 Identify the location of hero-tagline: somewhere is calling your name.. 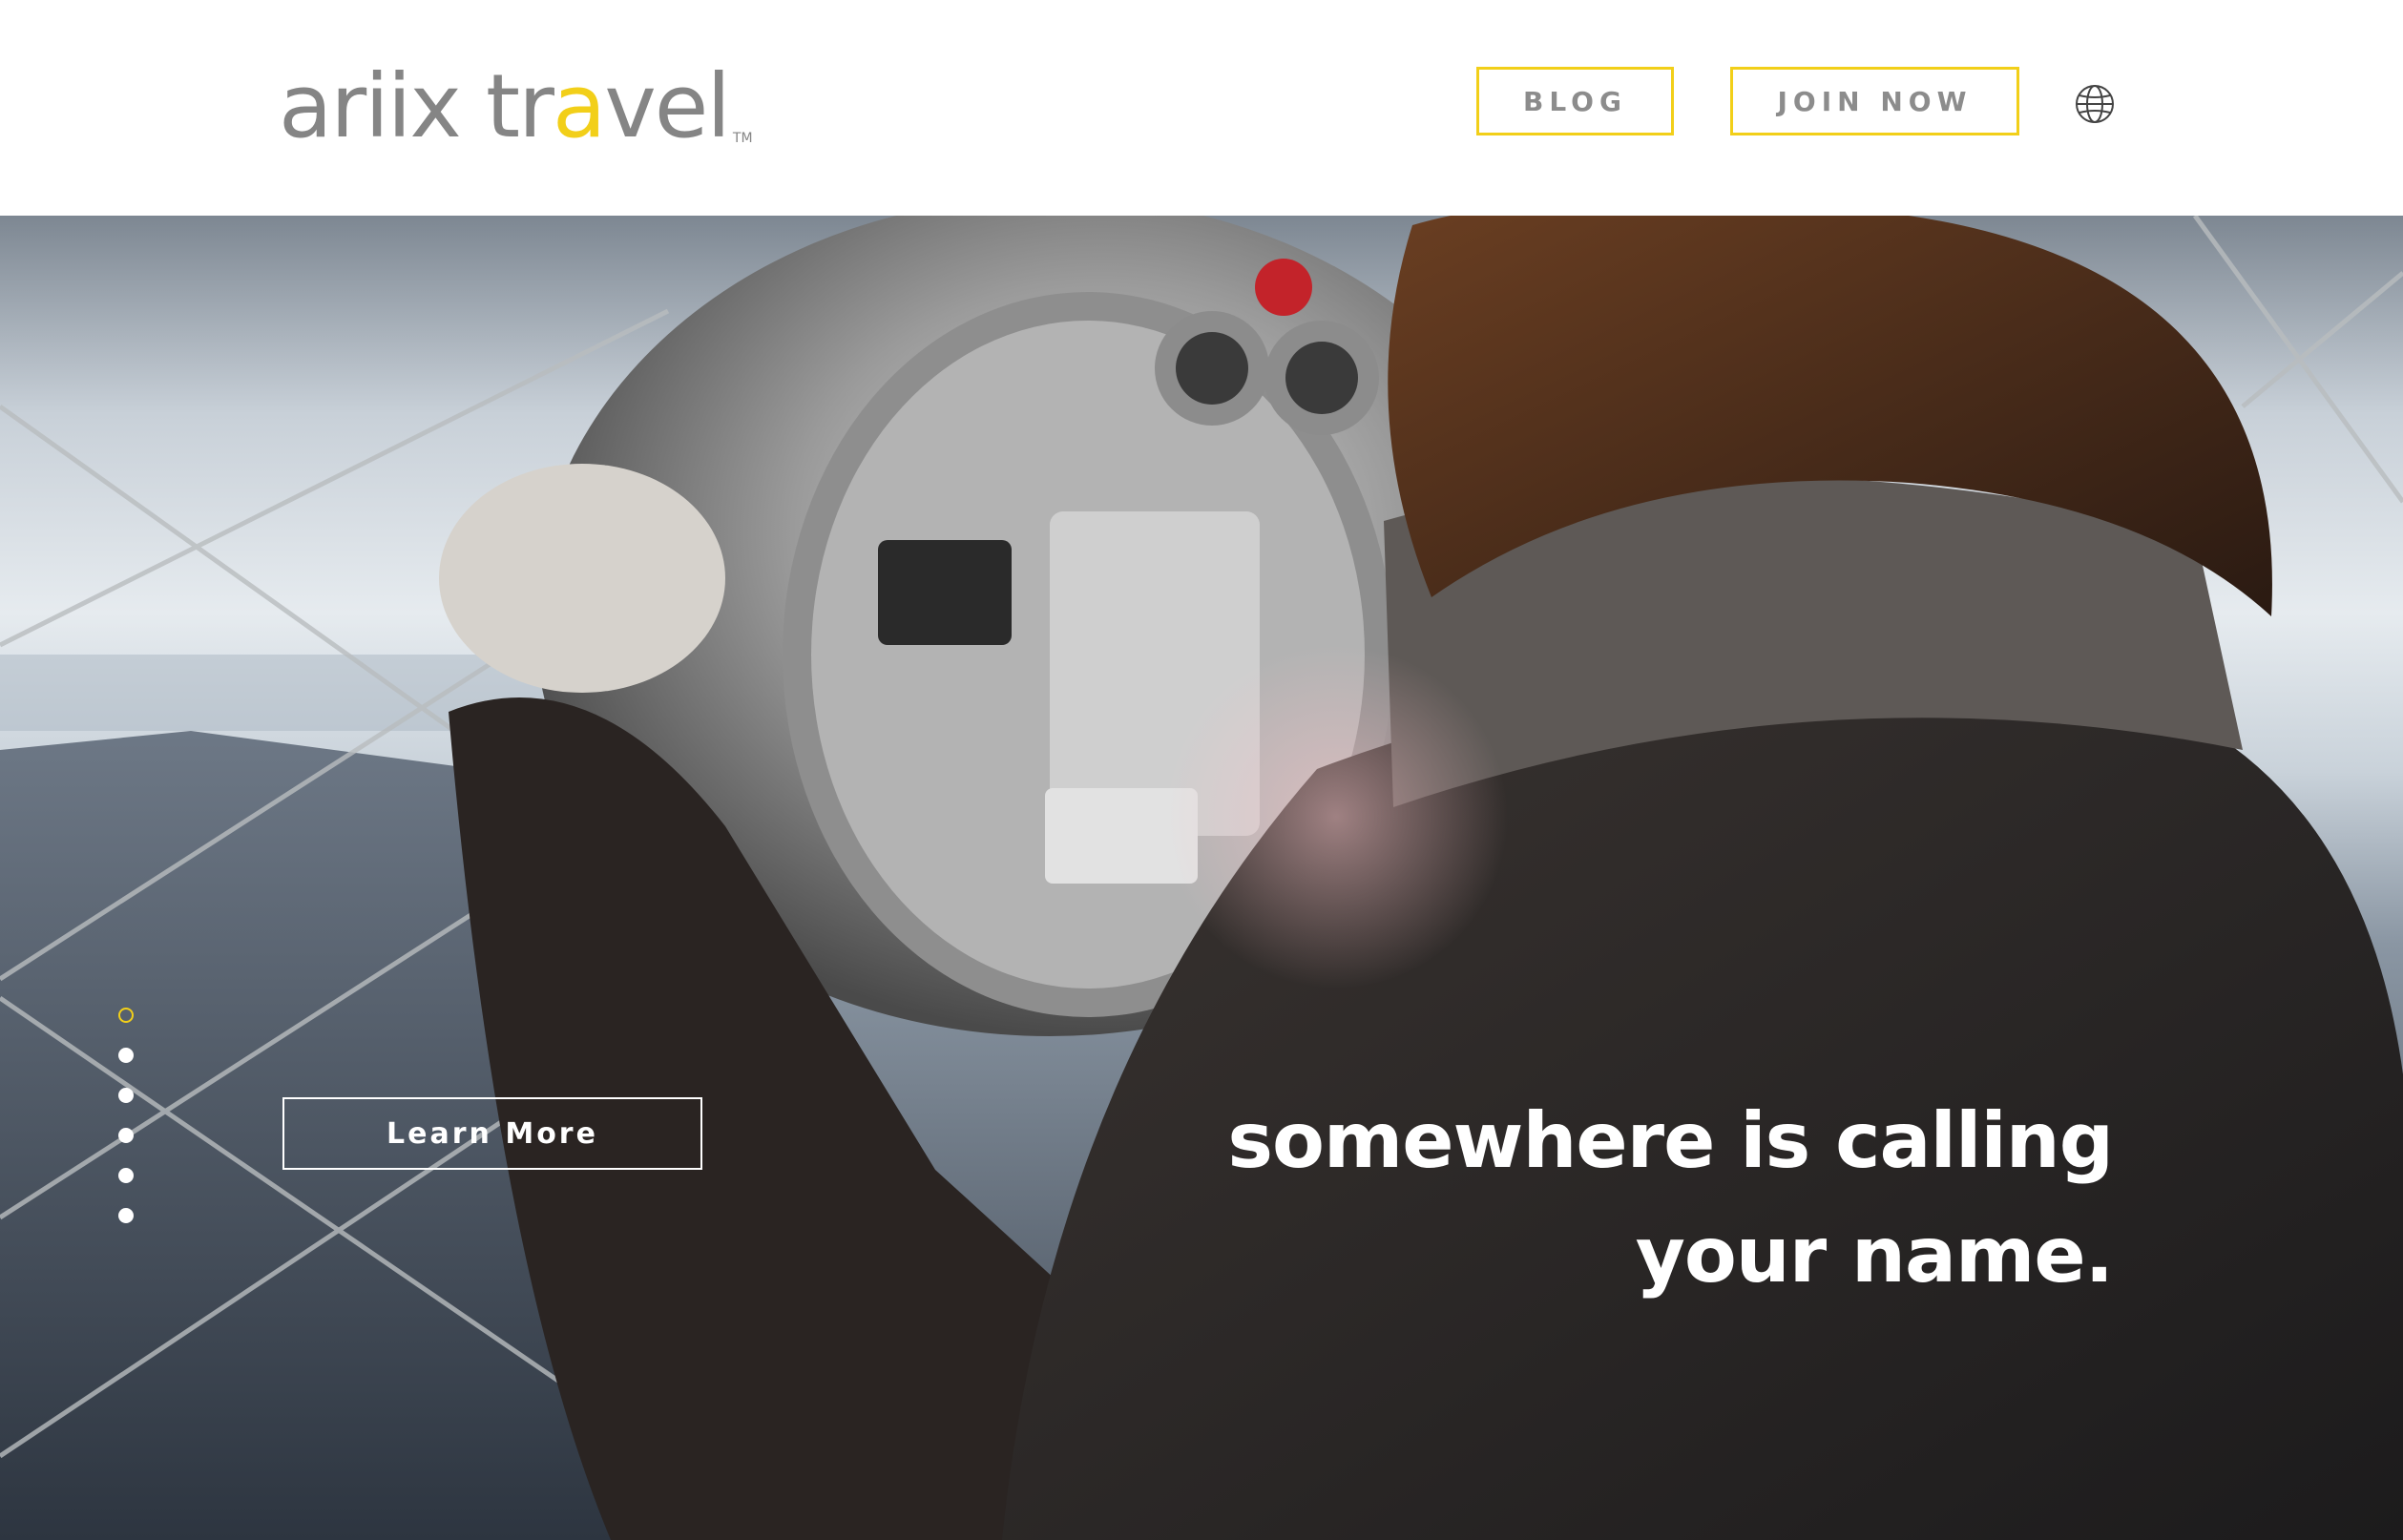
(1541, 1199).